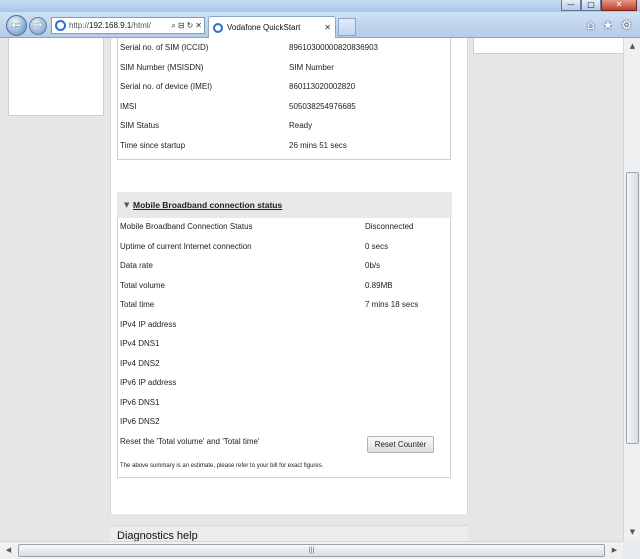  Describe the element at coordinates (284, 127) in the screenshot. I see `table-row: SIM Status Ready` at that location.